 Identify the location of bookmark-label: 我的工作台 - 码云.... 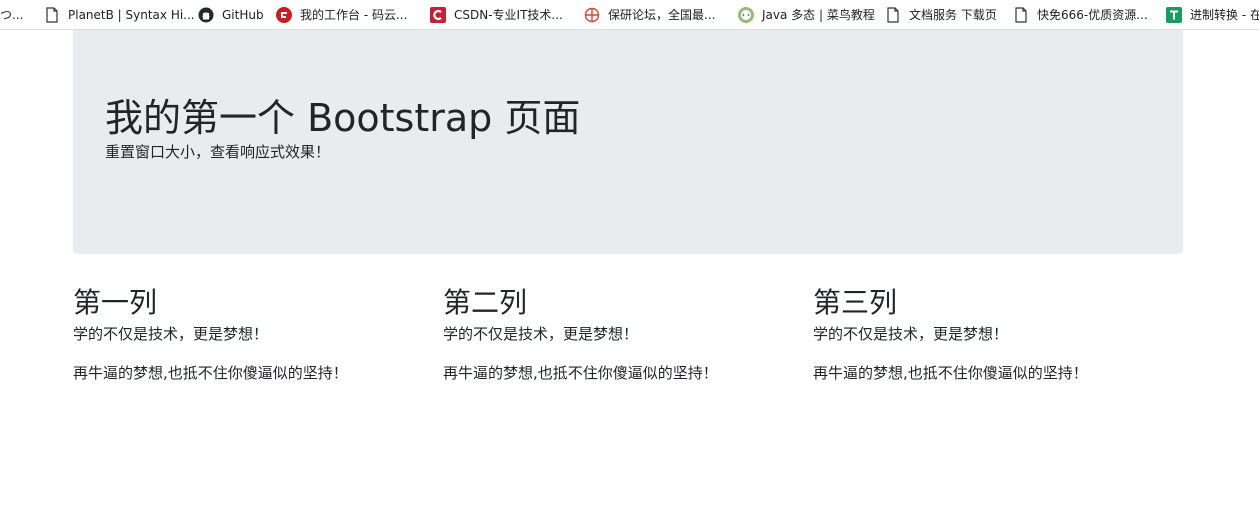
(354, 14).